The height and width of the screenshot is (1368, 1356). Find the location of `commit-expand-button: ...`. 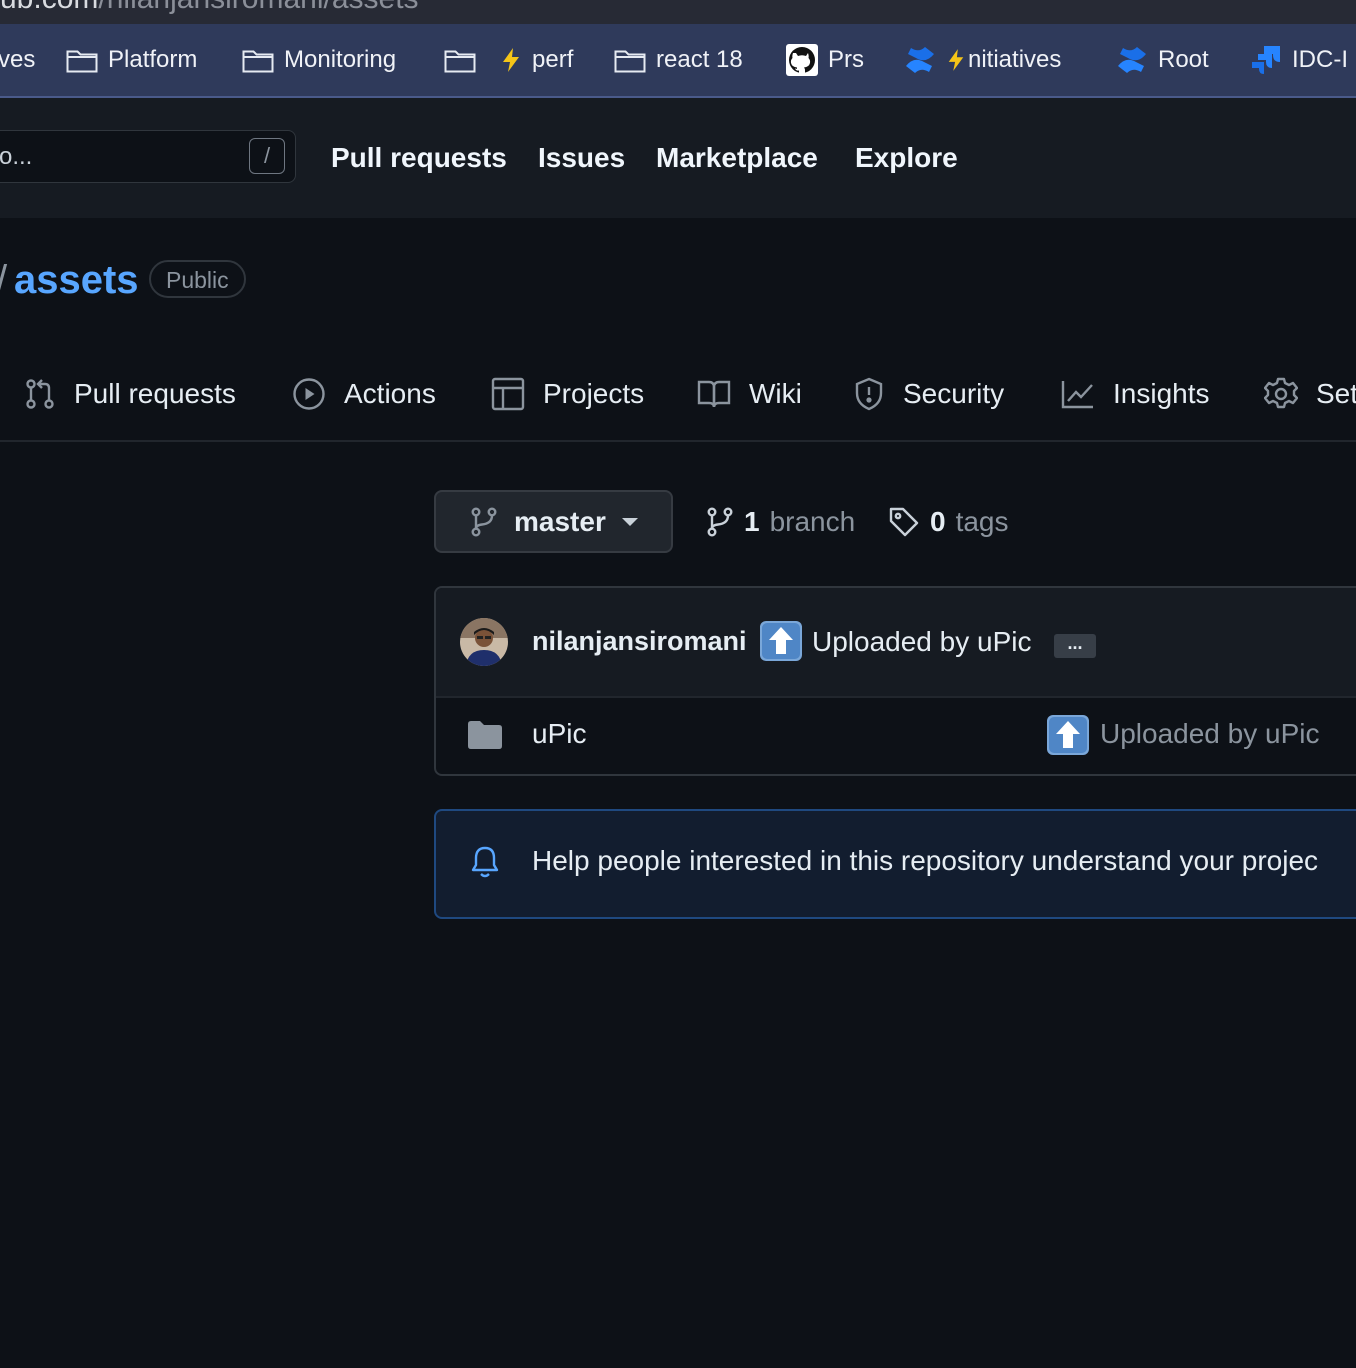

commit-expand-button: ... is located at coordinates (1075, 646).